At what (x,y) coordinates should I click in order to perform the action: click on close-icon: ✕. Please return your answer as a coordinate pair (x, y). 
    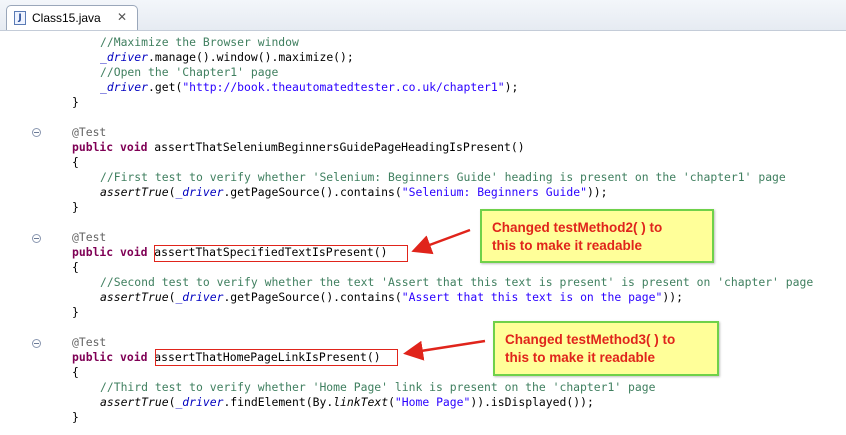
    Looking at the image, I should click on (122, 17).